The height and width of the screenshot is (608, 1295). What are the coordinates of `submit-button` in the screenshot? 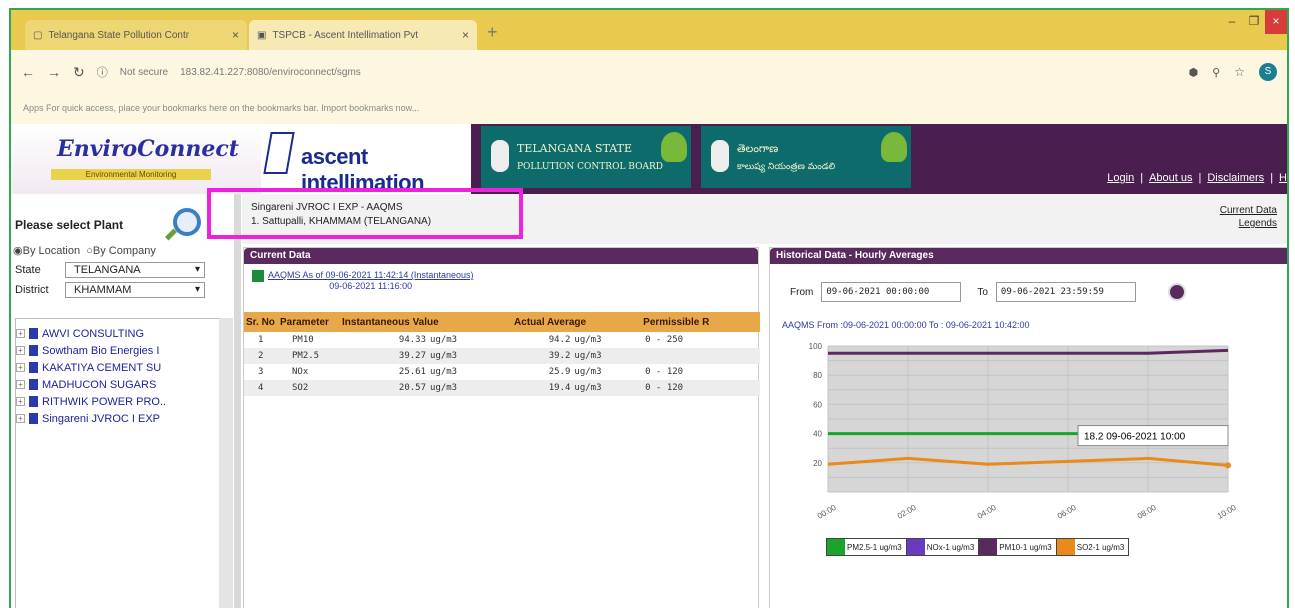 It's located at (1176, 292).